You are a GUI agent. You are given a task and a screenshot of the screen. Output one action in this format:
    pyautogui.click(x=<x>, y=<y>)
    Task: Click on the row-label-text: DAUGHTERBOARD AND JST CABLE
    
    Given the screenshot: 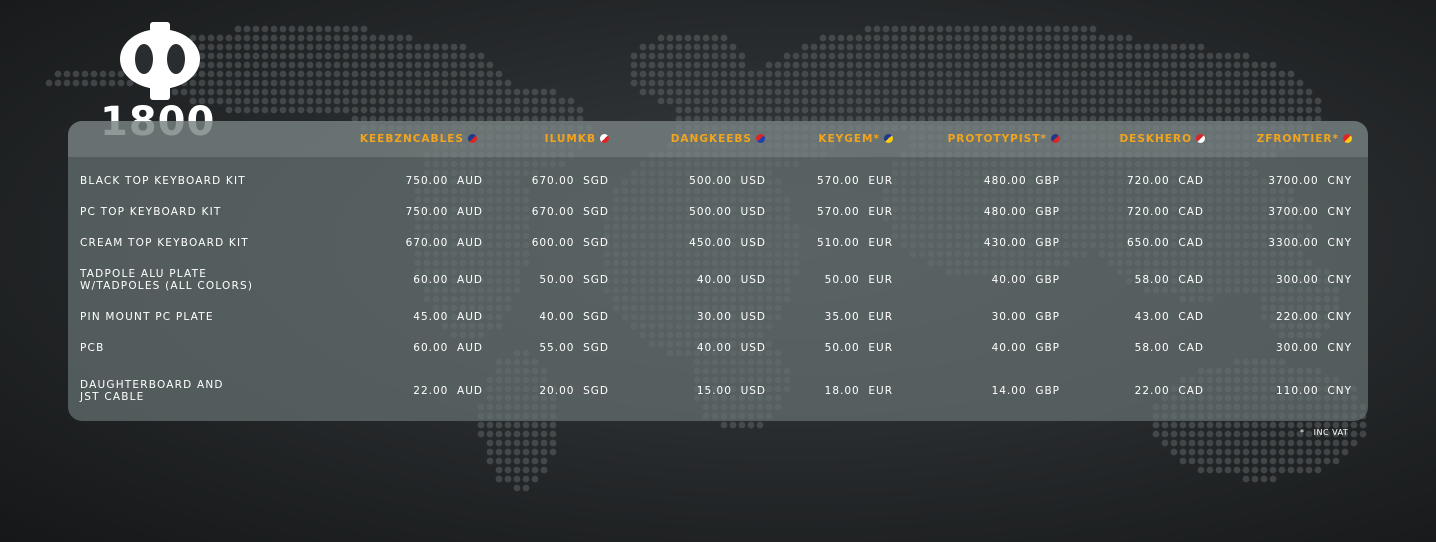 What is the action you would take?
    pyautogui.click(x=152, y=391)
    